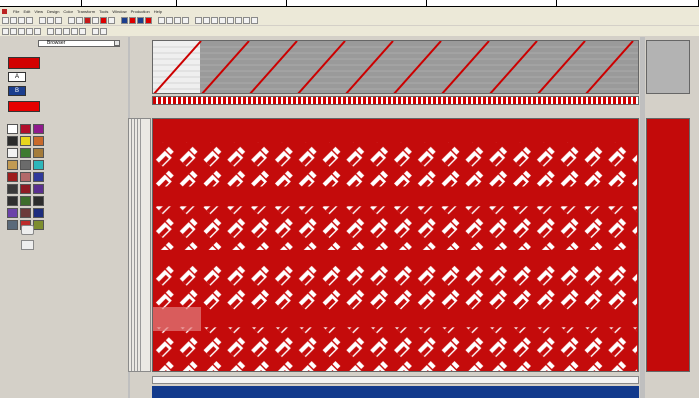 This screenshot has height=398, width=699. I want to click on mirror-icon, so click(169, 20).